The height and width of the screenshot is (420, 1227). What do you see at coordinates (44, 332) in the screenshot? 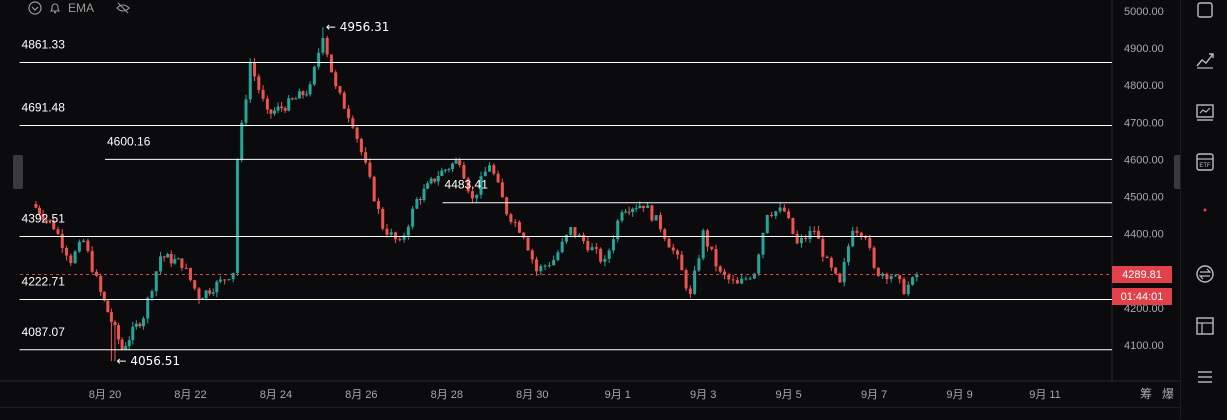
I see `level-label: 4087.07` at bounding box center [44, 332].